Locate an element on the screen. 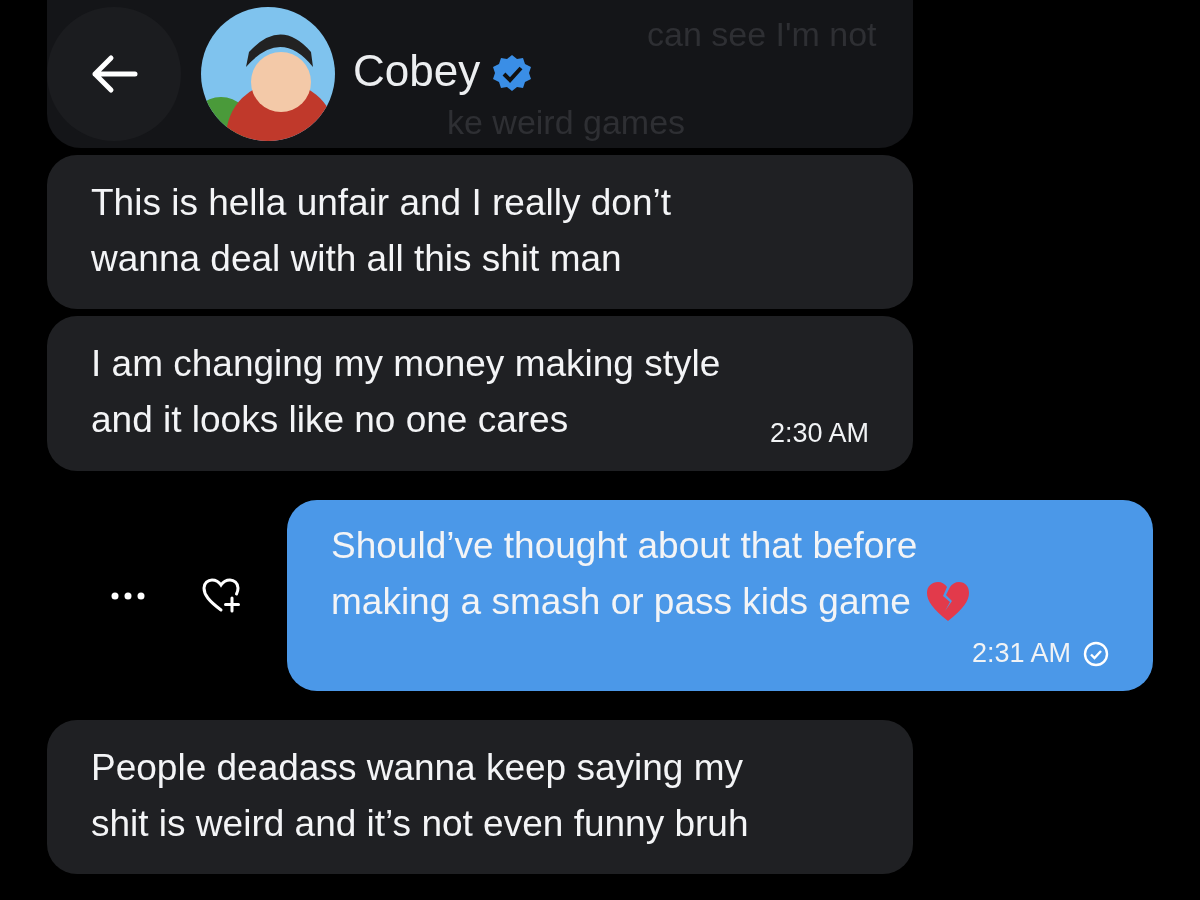  message-text: Should’ve thought about that before is located at coordinates (624, 546).